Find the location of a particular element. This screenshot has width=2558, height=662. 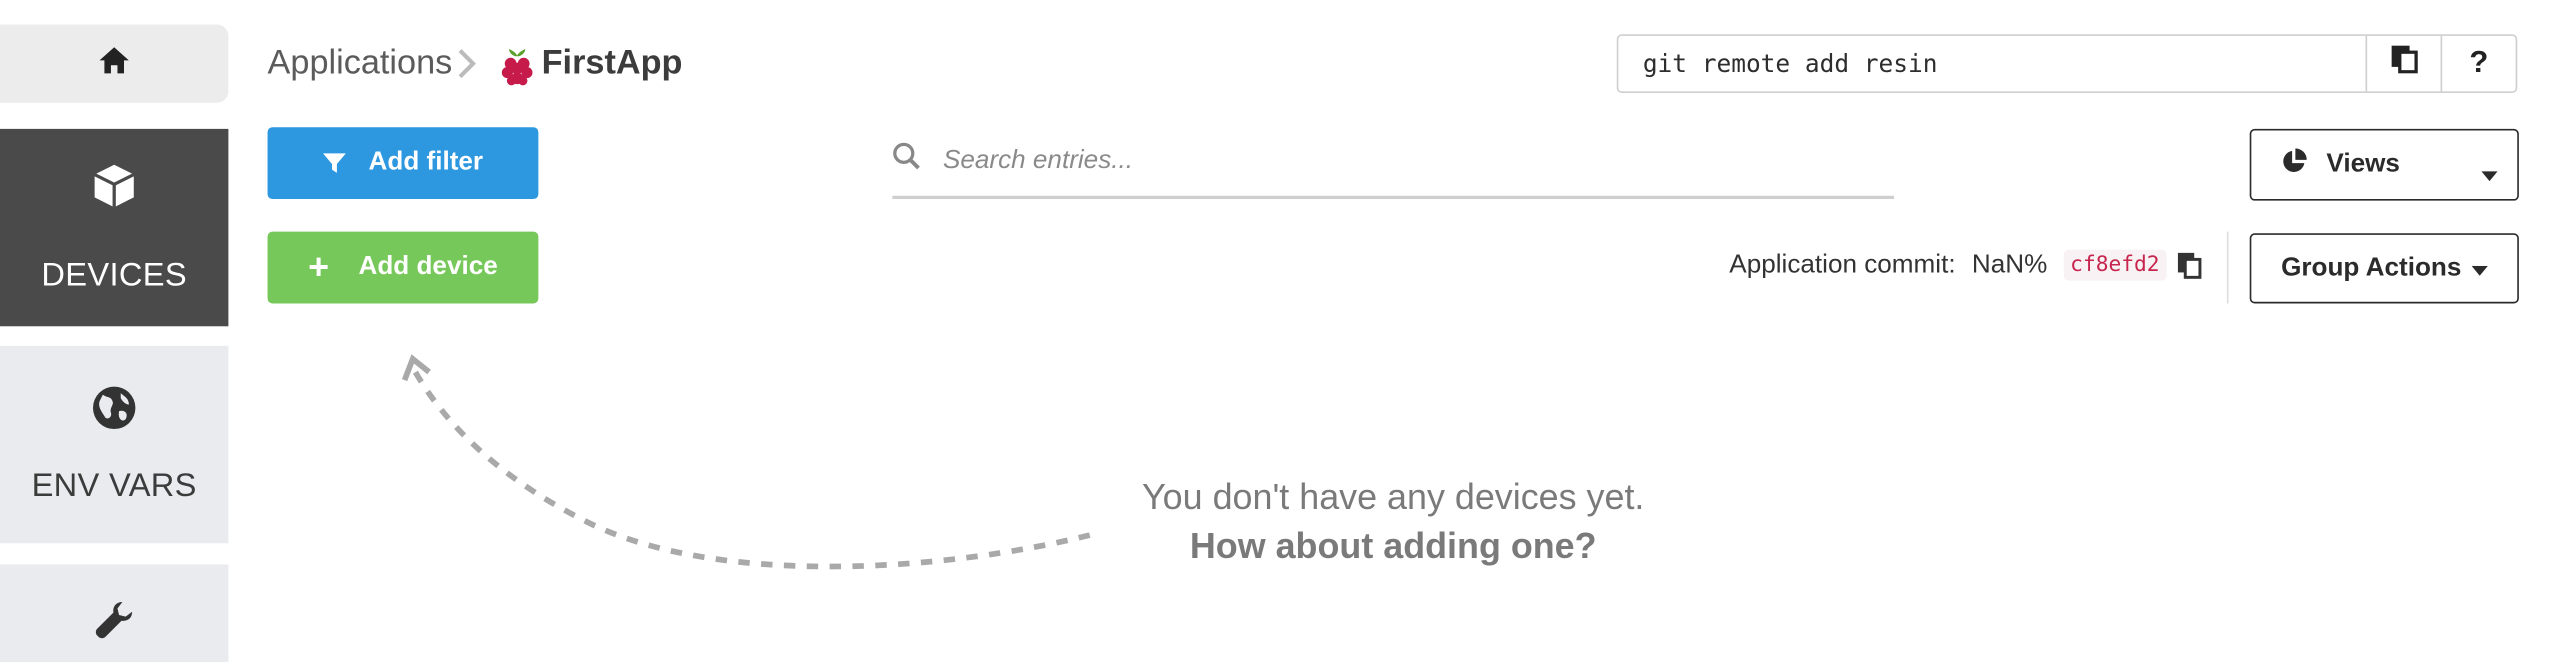

add-filter-button: Add filter is located at coordinates (403, 163).